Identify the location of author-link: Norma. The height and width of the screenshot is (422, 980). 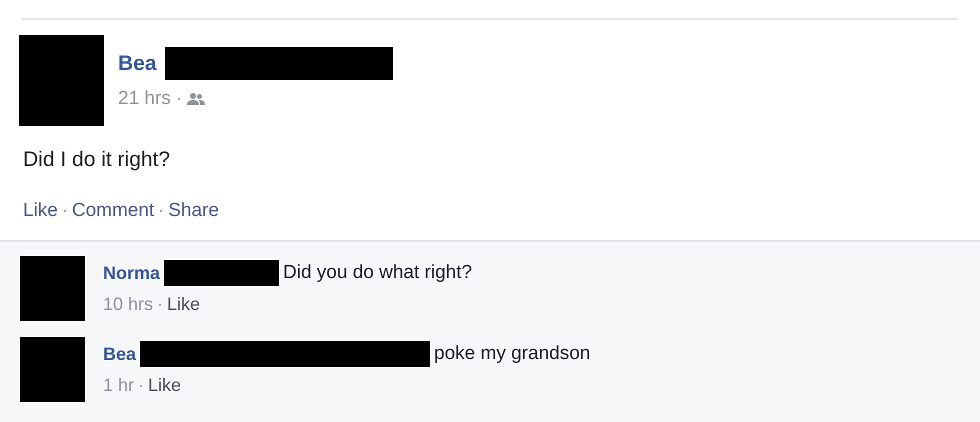
(131, 273).